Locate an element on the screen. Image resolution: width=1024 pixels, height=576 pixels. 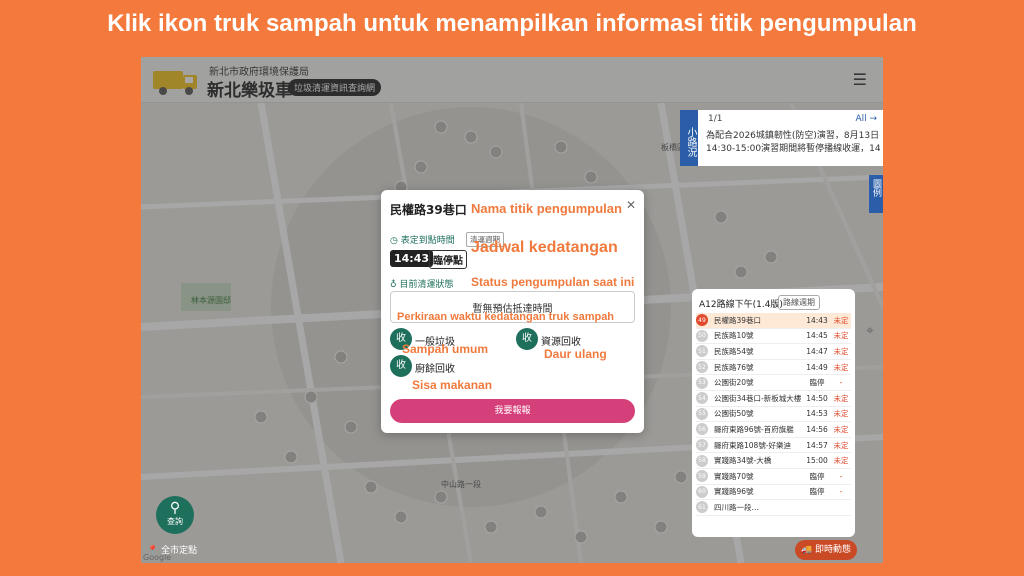
annotation-status: Status pengumpulan saat ini is located at coordinates (553, 282).